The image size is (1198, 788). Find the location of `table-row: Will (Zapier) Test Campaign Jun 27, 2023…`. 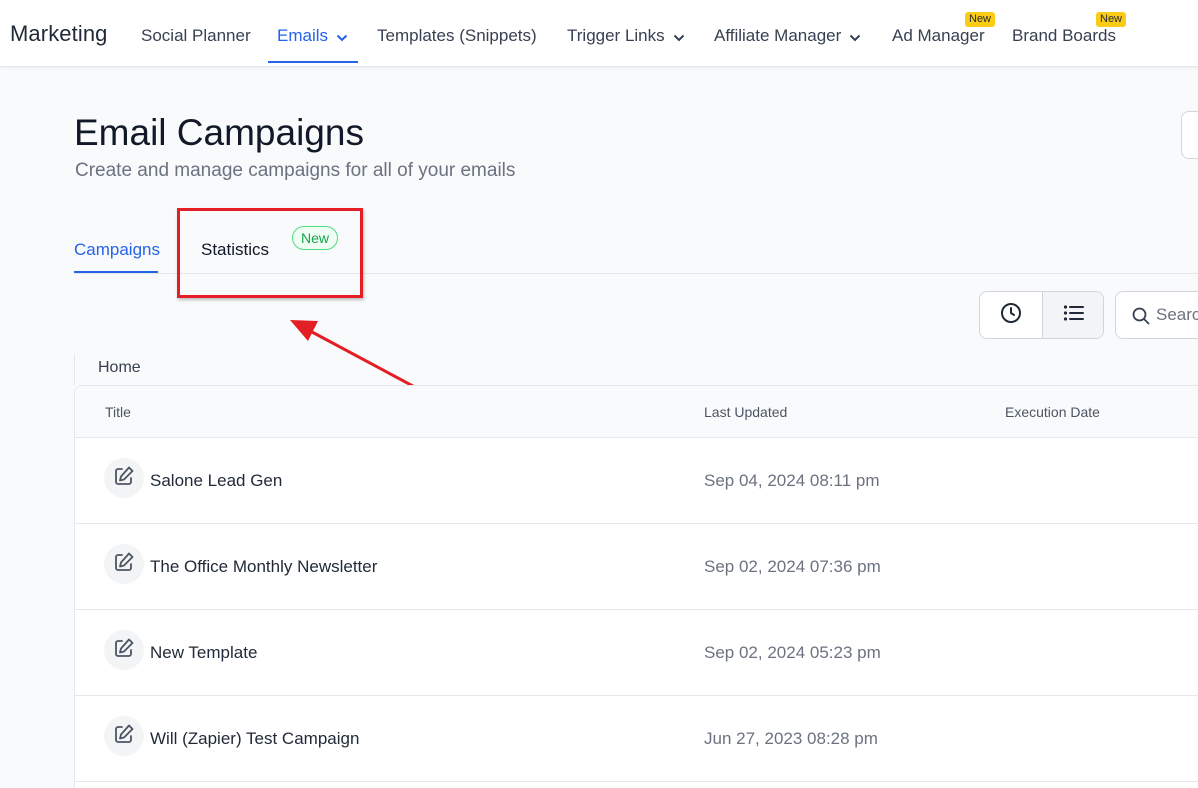

table-row: Will (Zapier) Test Campaign Jun 27, 2023… is located at coordinates (636, 739).